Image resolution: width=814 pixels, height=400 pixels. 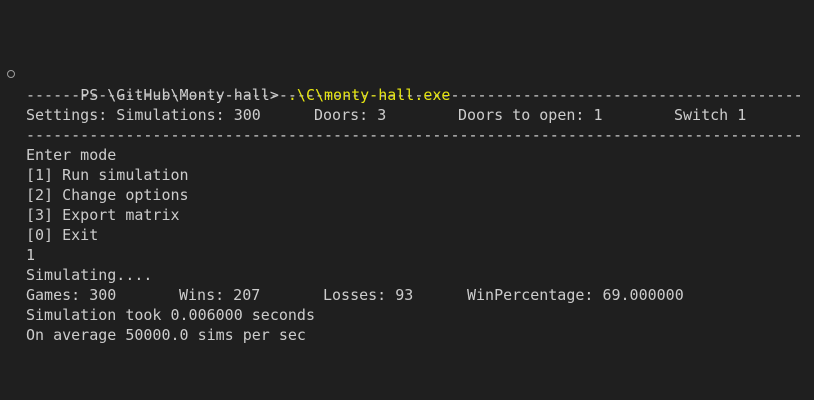 I want to click on result-losses: Losses: 93, so click(x=368, y=295).